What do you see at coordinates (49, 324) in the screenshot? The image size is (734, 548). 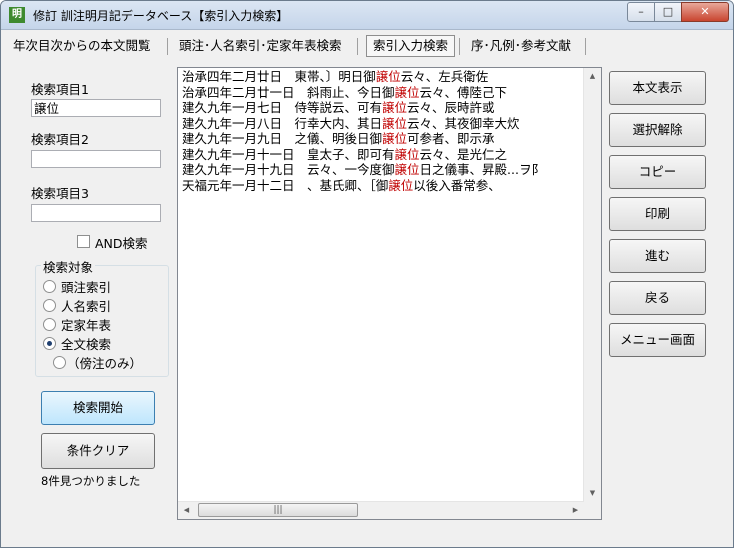 I see `radio-teika-chronology` at bounding box center [49, 324].